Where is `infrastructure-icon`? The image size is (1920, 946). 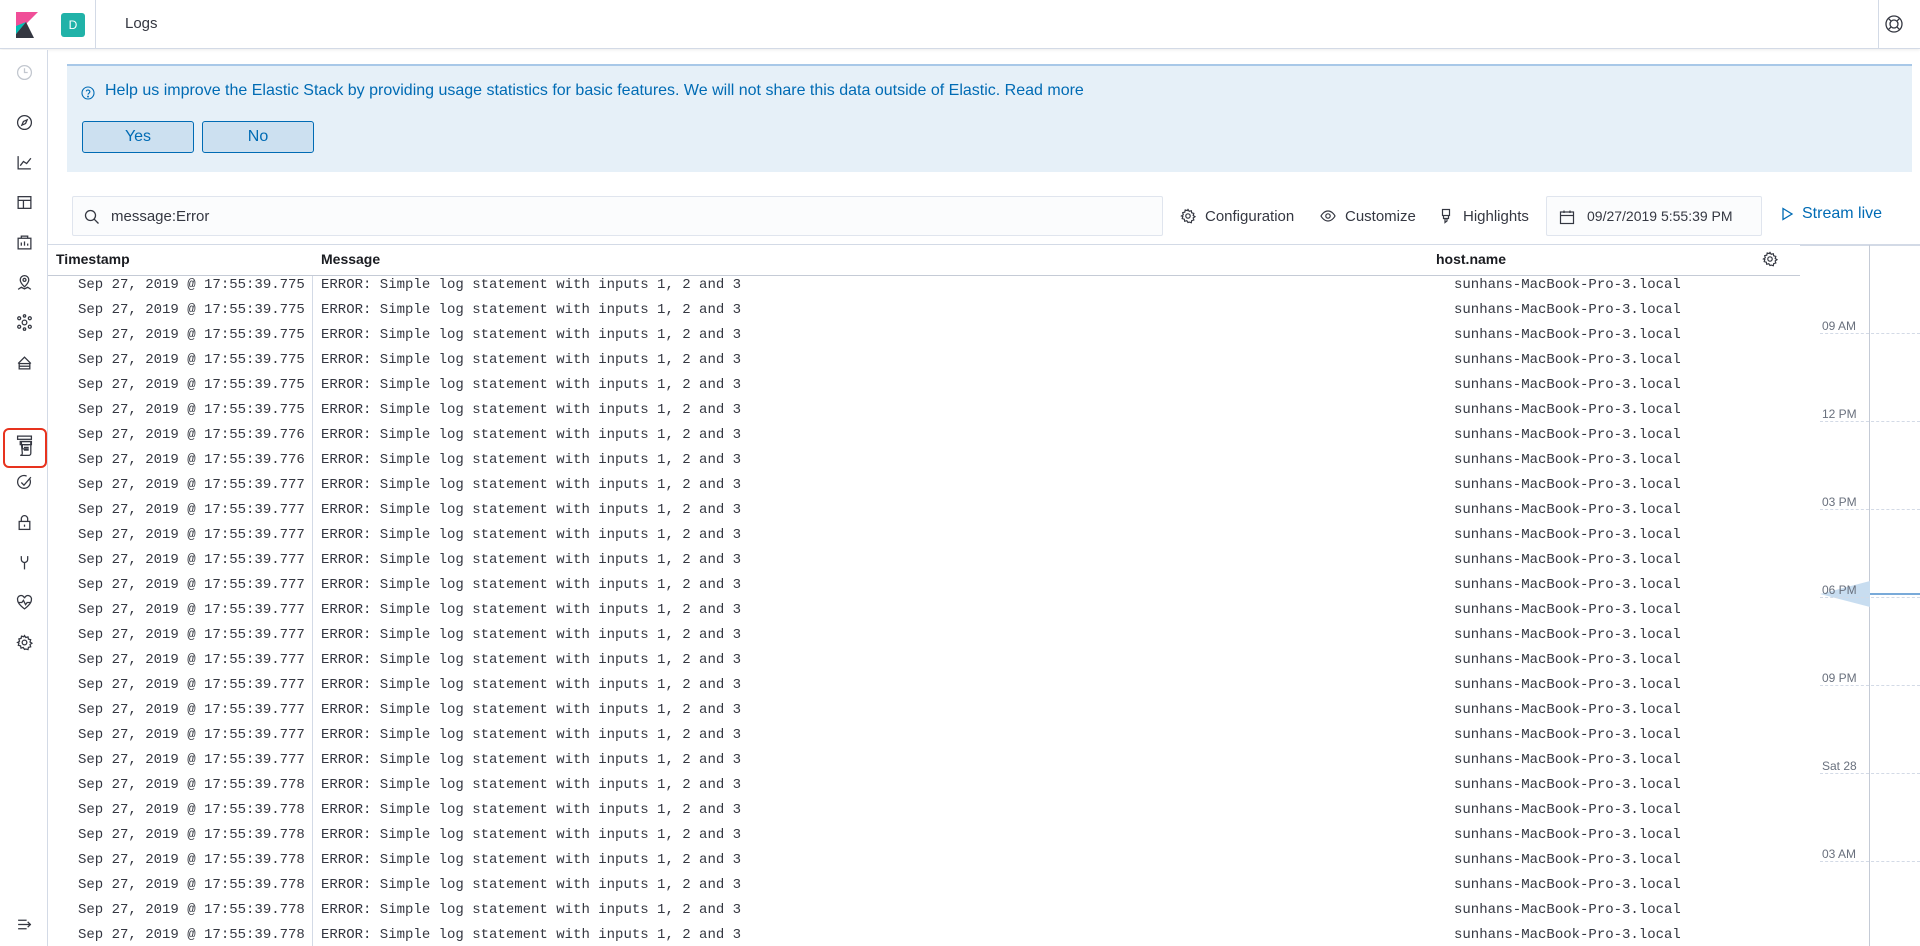
infrastructure-icon is located at coordinates (24, 362).